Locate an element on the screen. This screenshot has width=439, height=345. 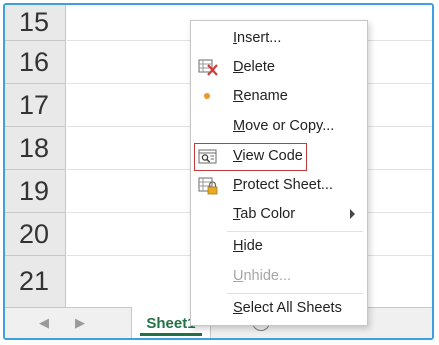
row-header-18: 18 is located at coordinates (35, 148).